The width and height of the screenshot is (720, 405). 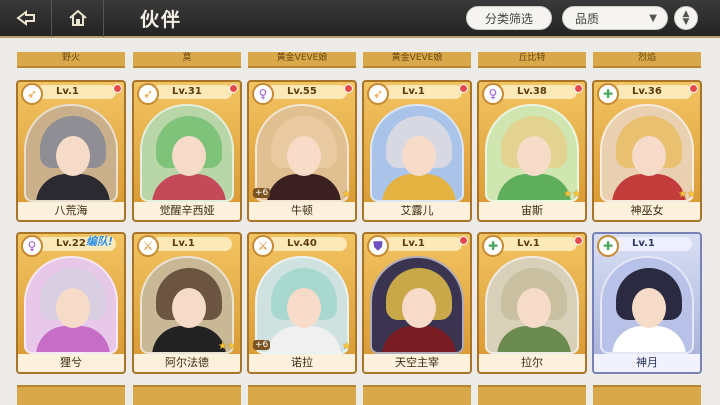 I want to click on partner-card: Lv.1 ➶ 八荒海, so click(x=71, y=151).